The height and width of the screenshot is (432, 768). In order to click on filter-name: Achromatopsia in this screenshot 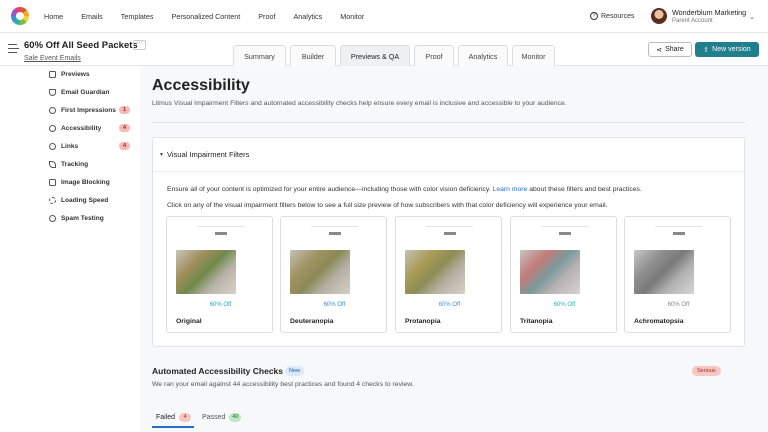, I will do `click(659, 321)`.